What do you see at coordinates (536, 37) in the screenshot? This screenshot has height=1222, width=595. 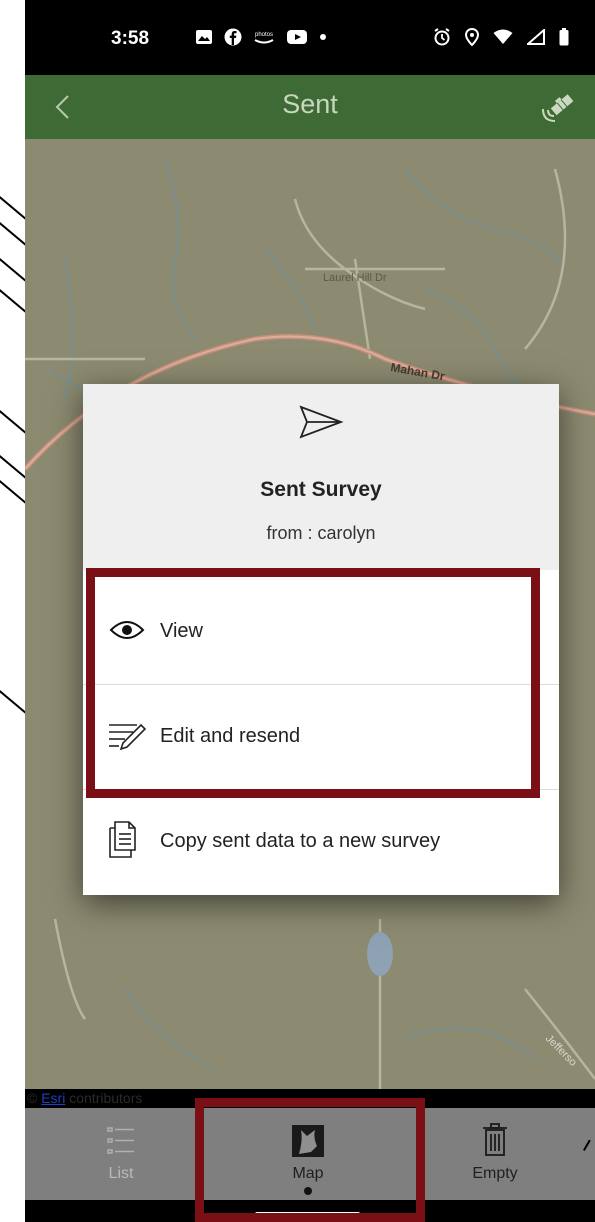 I see `signal-icon` at bounding box center [536, 37].